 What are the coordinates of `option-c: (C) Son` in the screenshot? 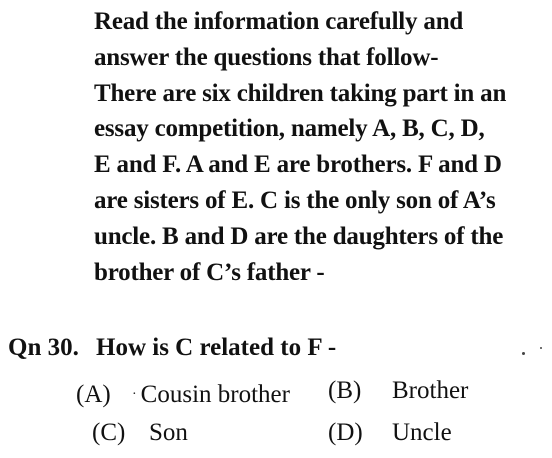 It's located at (140, 433).